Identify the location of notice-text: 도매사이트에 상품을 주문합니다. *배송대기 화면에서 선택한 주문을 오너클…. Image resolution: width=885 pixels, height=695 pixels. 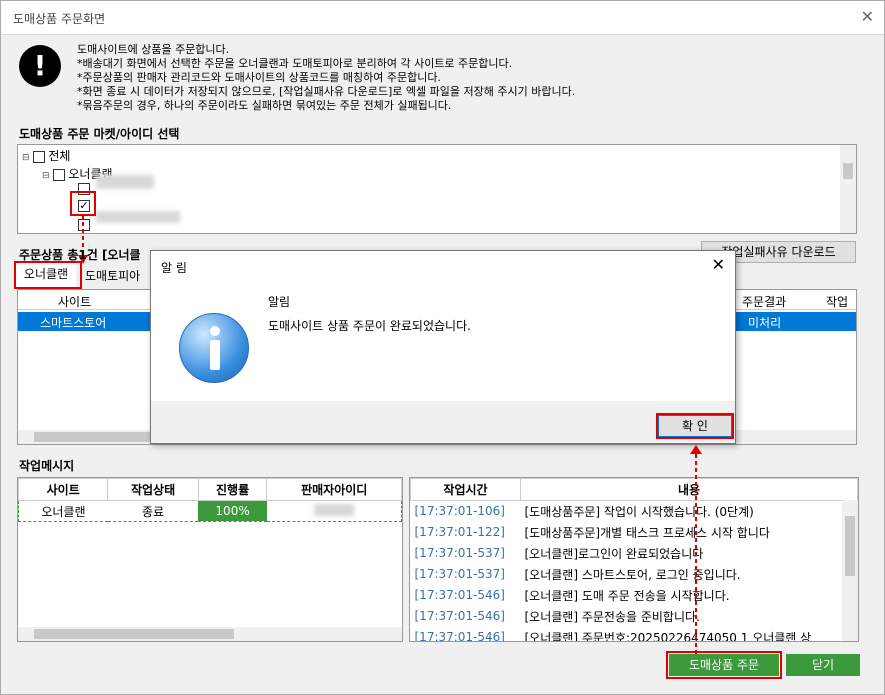
(326, 78).